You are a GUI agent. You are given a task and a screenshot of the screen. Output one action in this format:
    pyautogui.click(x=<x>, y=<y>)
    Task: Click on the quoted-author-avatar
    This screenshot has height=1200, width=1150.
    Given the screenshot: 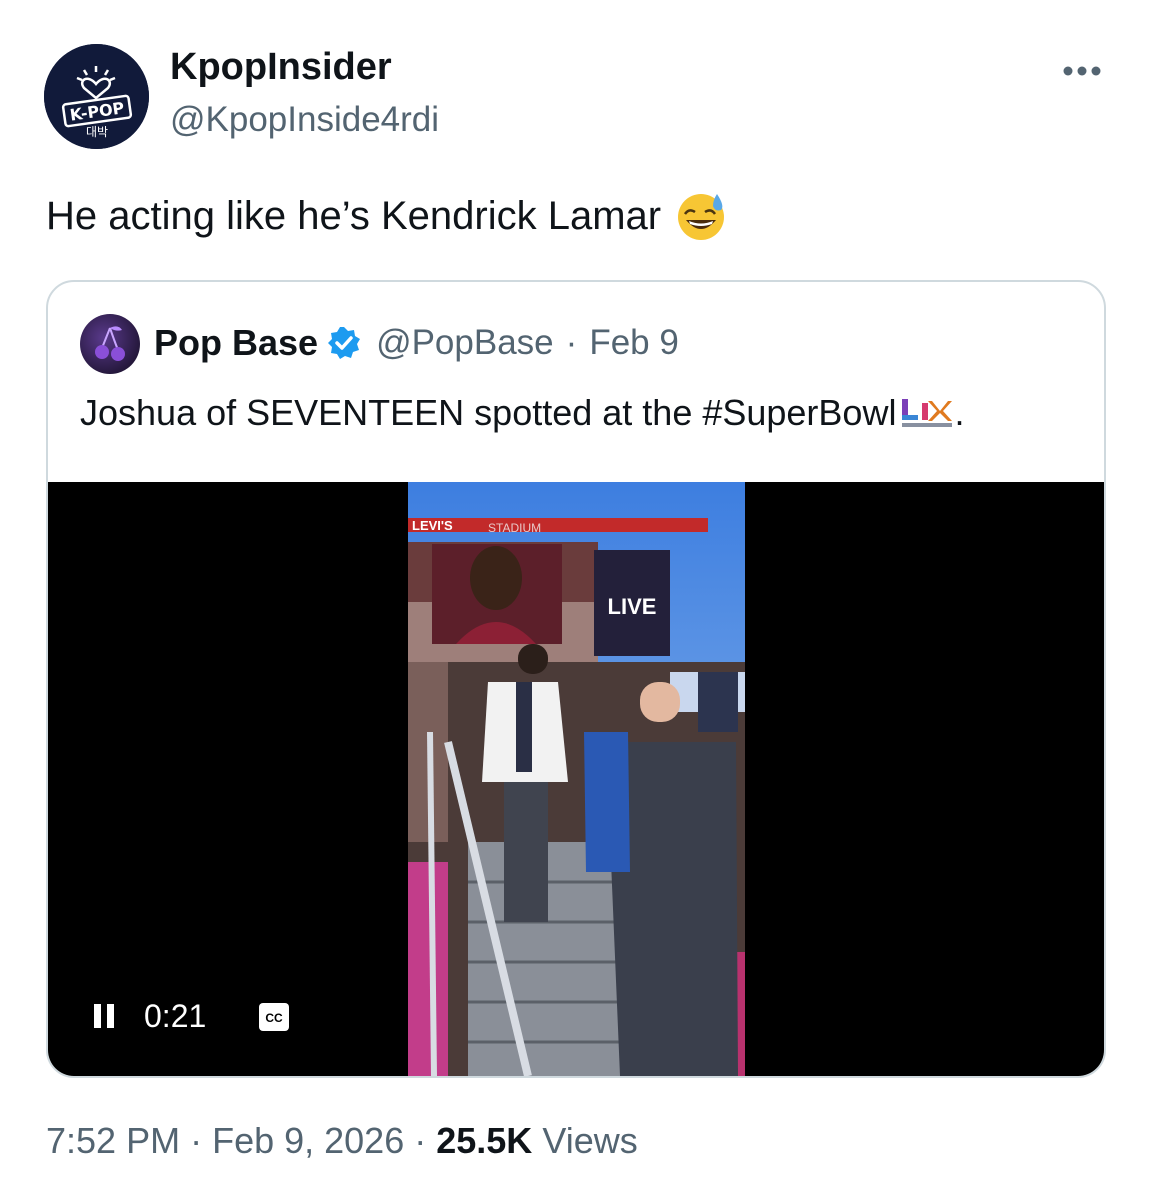 What is the action you would take?
    pyautogui.click(x=110, y=344)
    